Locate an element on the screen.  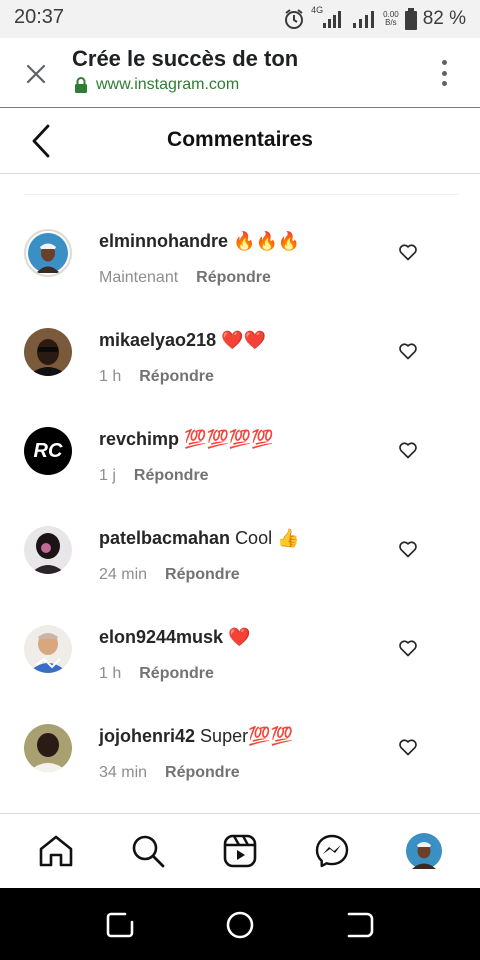
comment-text: mikaelyao218 ❤️❤️ is located at coordinates (182, 340).